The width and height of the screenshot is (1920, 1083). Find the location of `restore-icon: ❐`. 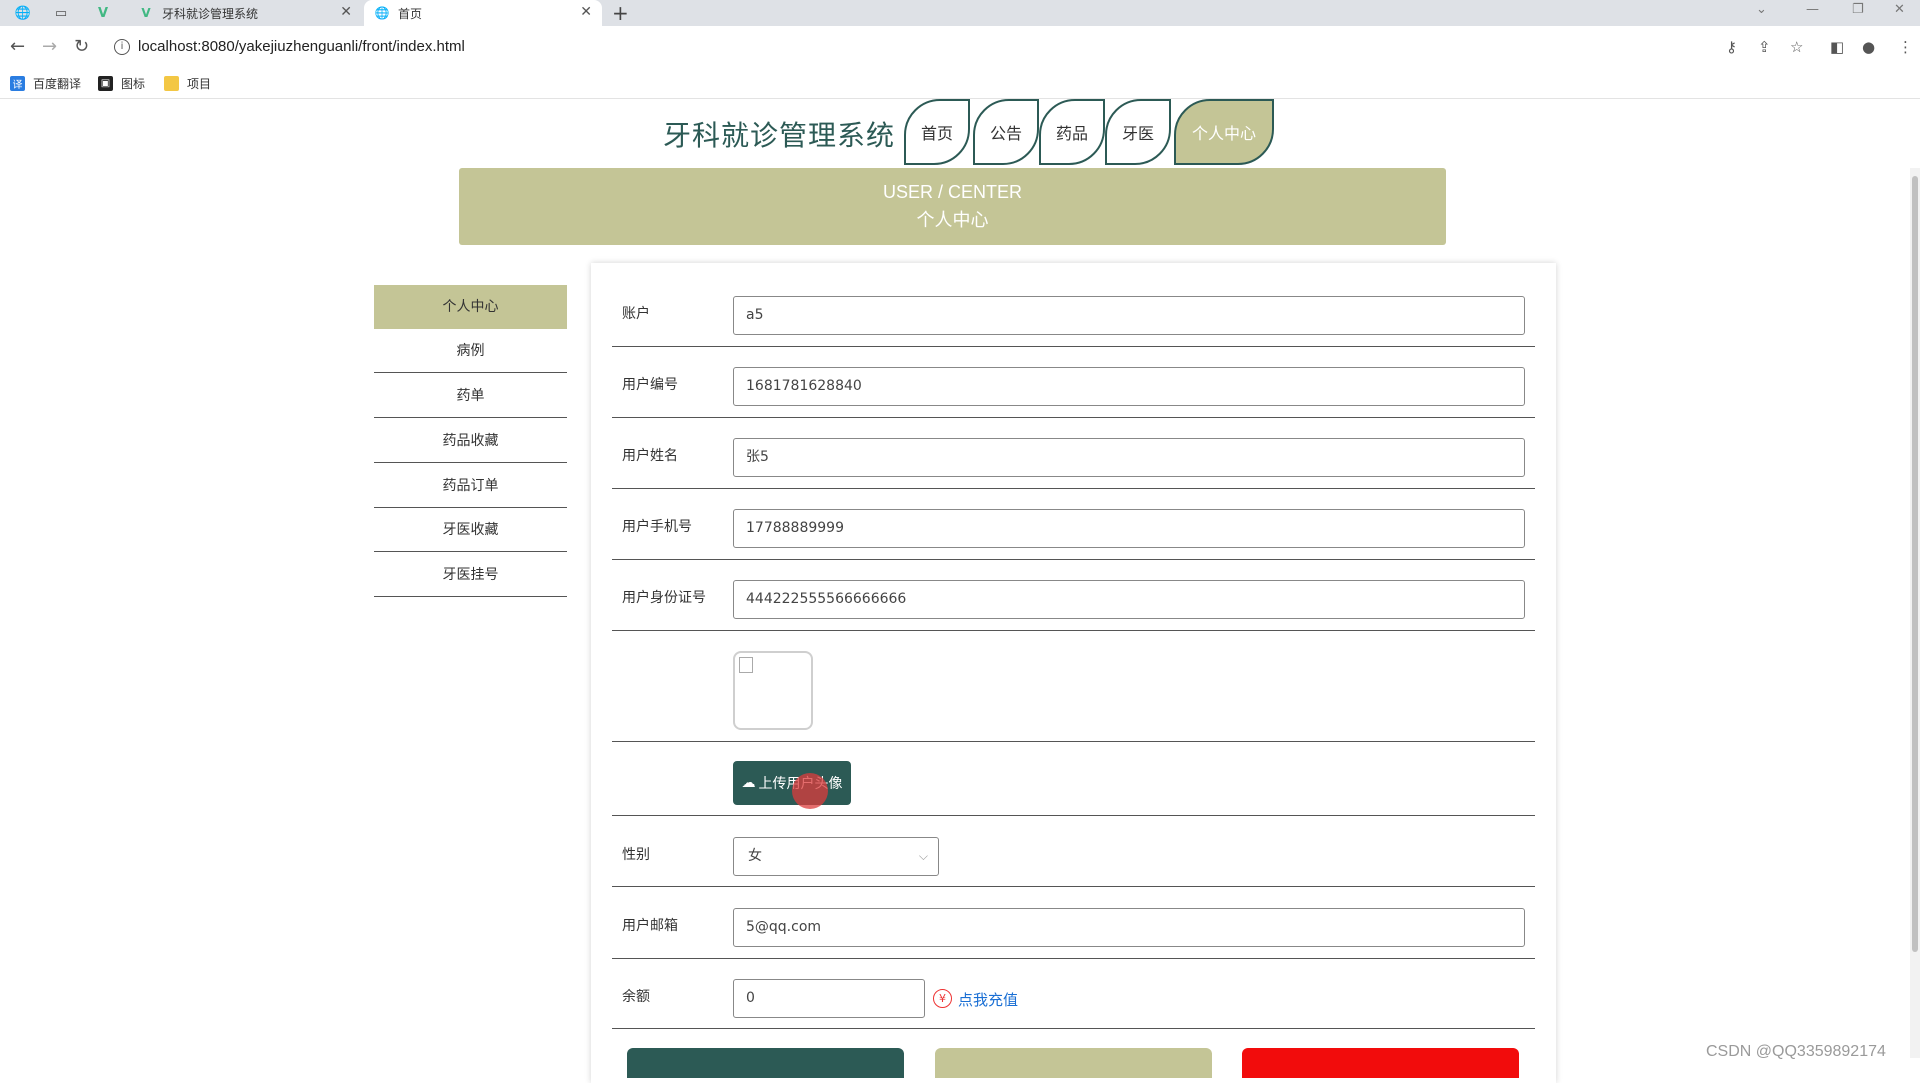

restore-icon: ❐ is located at coordinates (1858, 9).